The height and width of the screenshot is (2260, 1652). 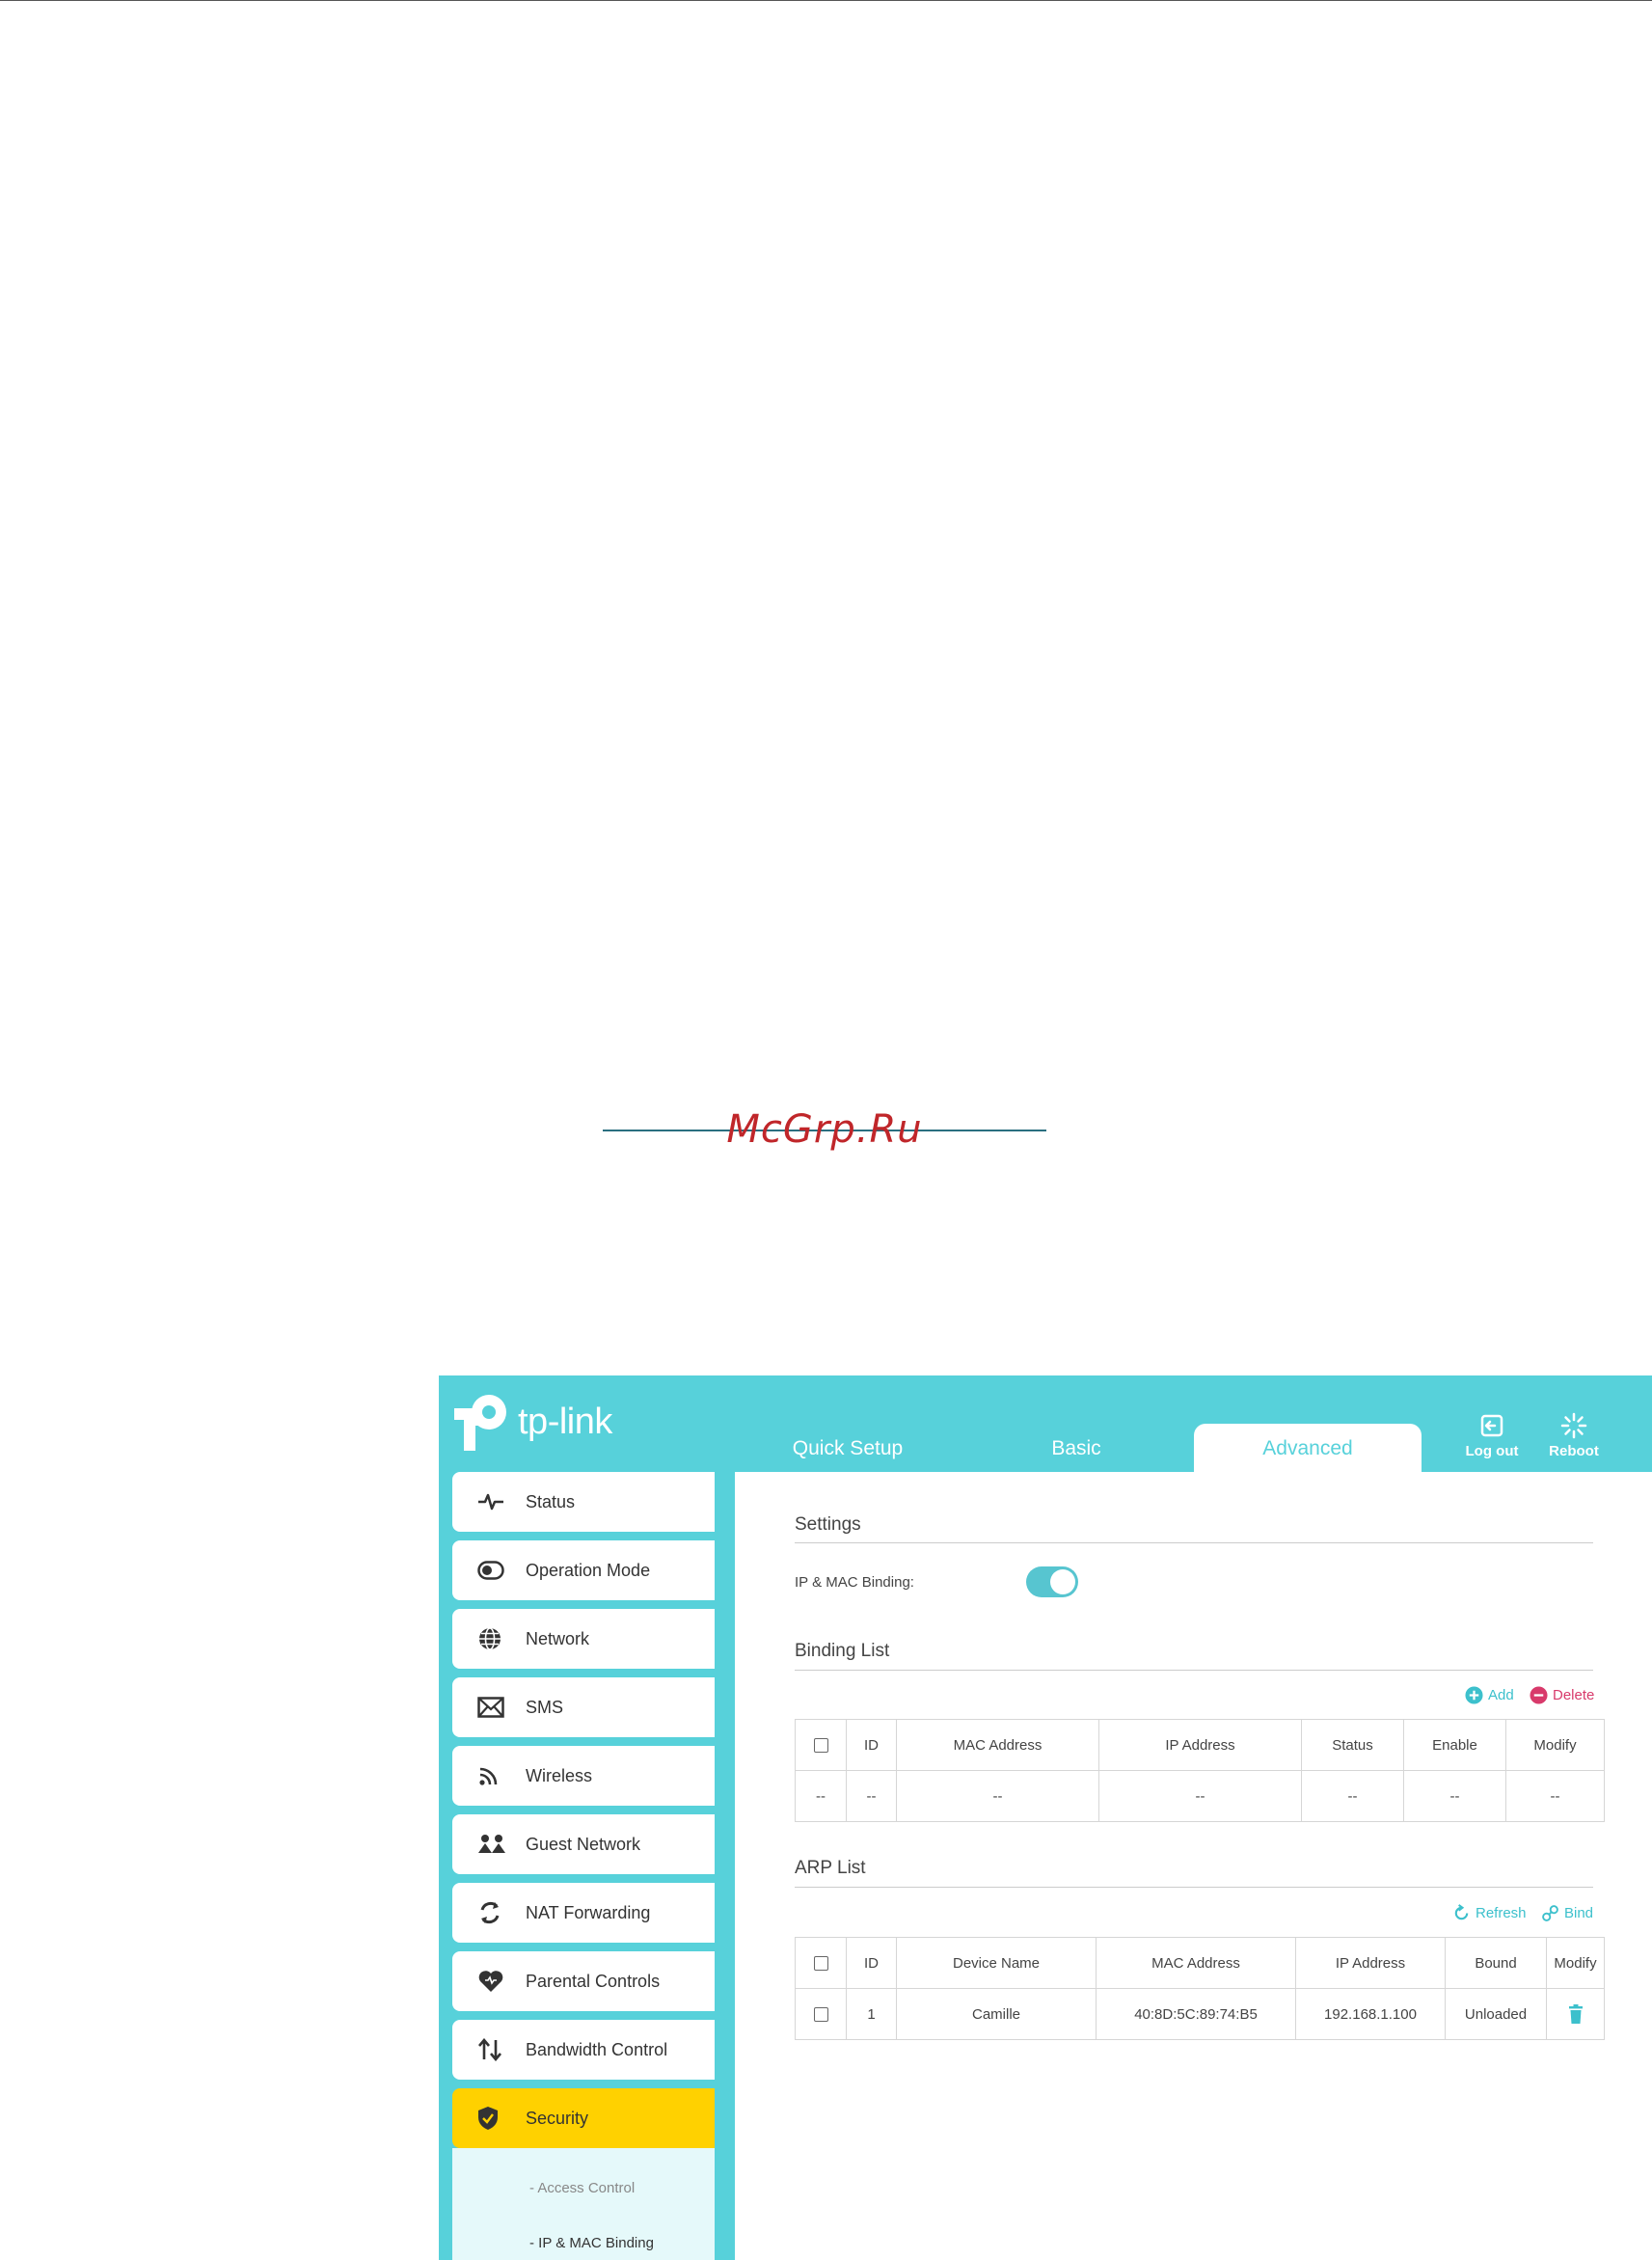 What do you see at coordinates (1370, 2014) in the screenshot?
I see `table-cell: 192.168.1.100` at bounding box center [1370, 2014].